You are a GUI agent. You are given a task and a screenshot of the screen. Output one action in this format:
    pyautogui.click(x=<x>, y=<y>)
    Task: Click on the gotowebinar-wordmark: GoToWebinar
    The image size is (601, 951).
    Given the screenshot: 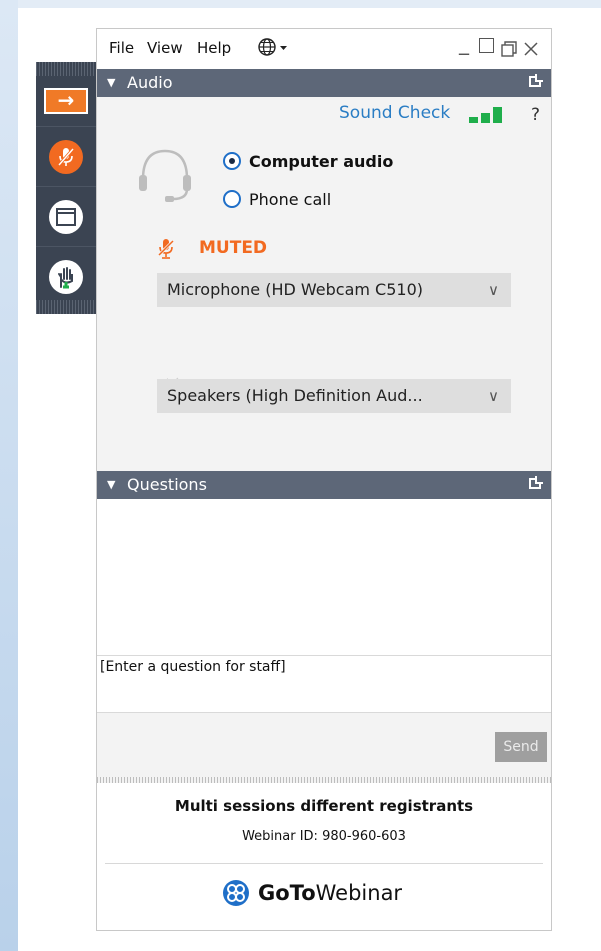 What is the action you would take?
    pyautogui.click(x=330, y=893)
    